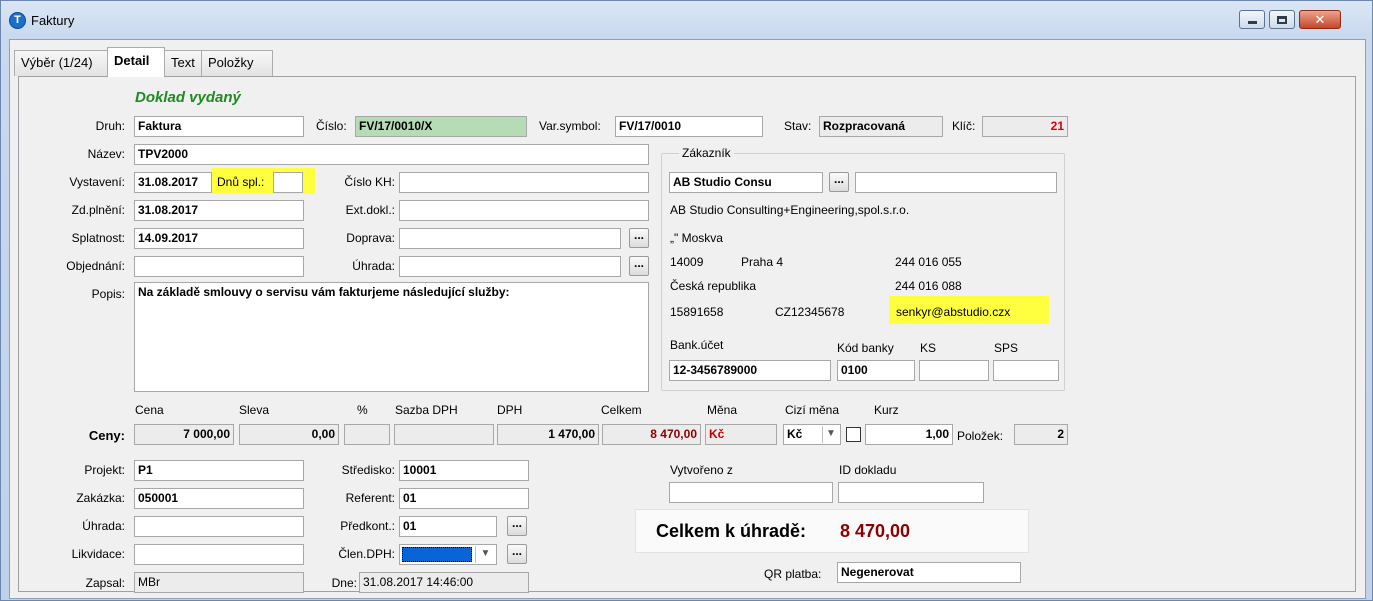 This screenshot has width=1373, height=601. Describe the element at coordinates (651, 434) in the screenshot. I see `celkem-field: 8 470,00` at that location.